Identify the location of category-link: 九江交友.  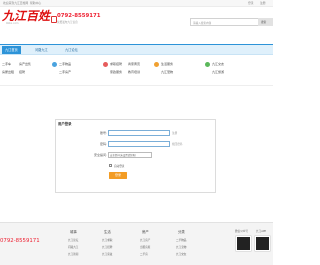
(218, 64).